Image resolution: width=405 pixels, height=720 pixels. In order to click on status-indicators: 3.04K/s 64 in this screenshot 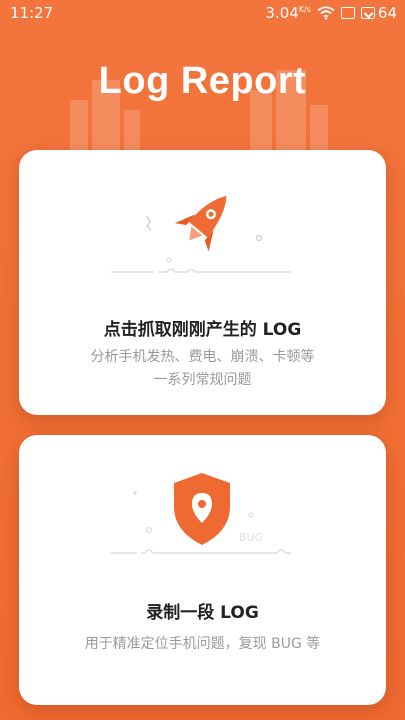, I will do `click(331, 13)`.